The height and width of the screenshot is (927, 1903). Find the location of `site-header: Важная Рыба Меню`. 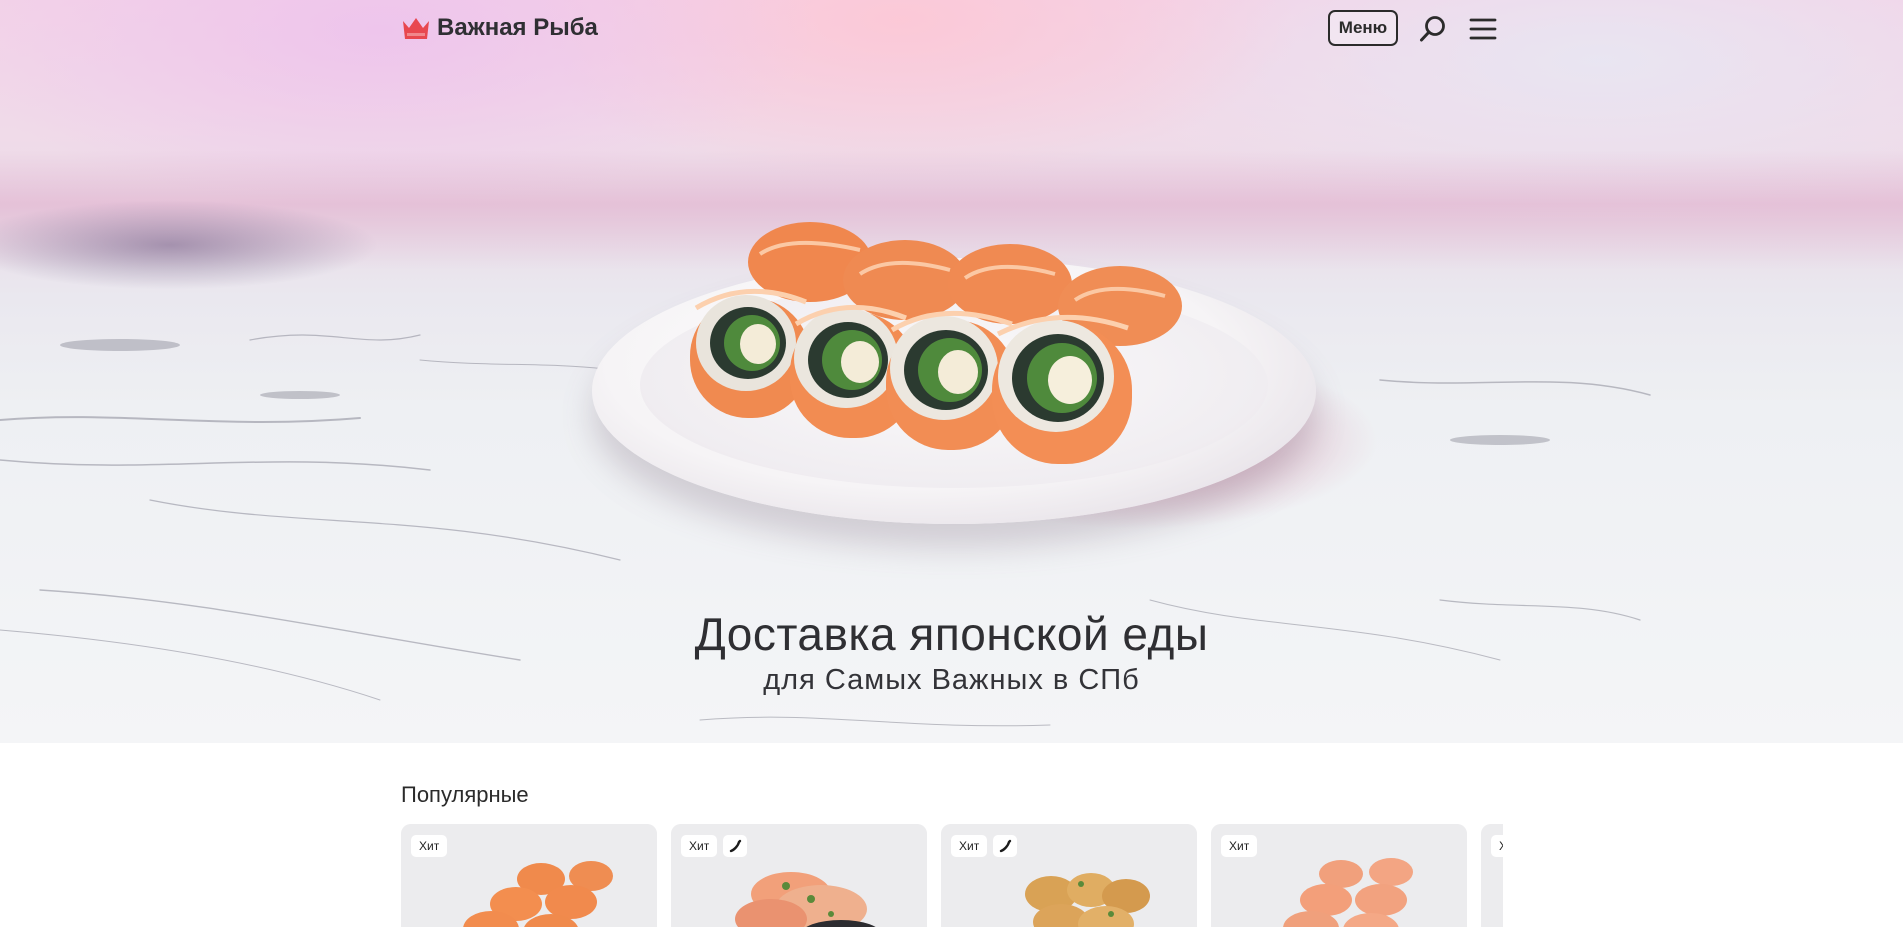

site-header: Важная Рыба Меню is located at coordinates (951, 31).